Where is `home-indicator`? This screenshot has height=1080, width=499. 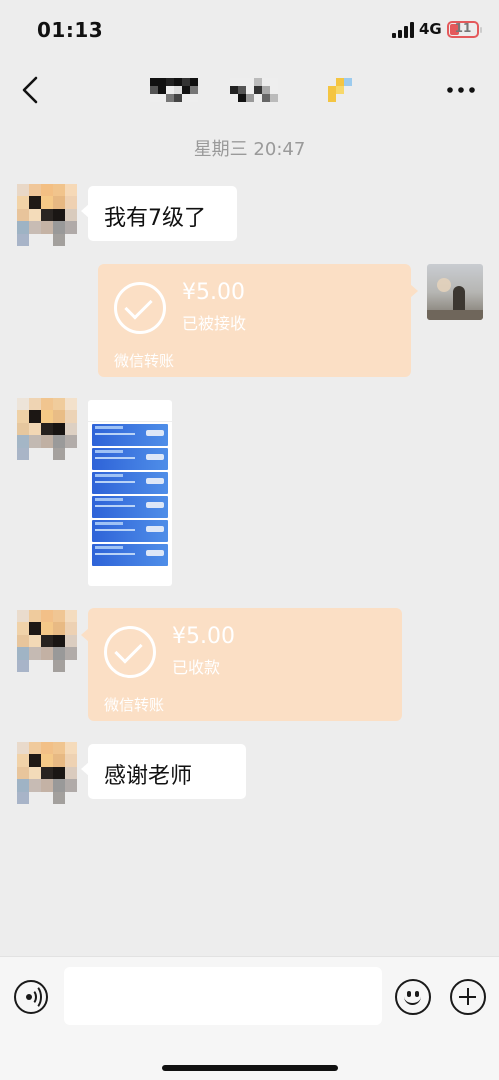
home-indicator is located at coordinates (250, 1068).